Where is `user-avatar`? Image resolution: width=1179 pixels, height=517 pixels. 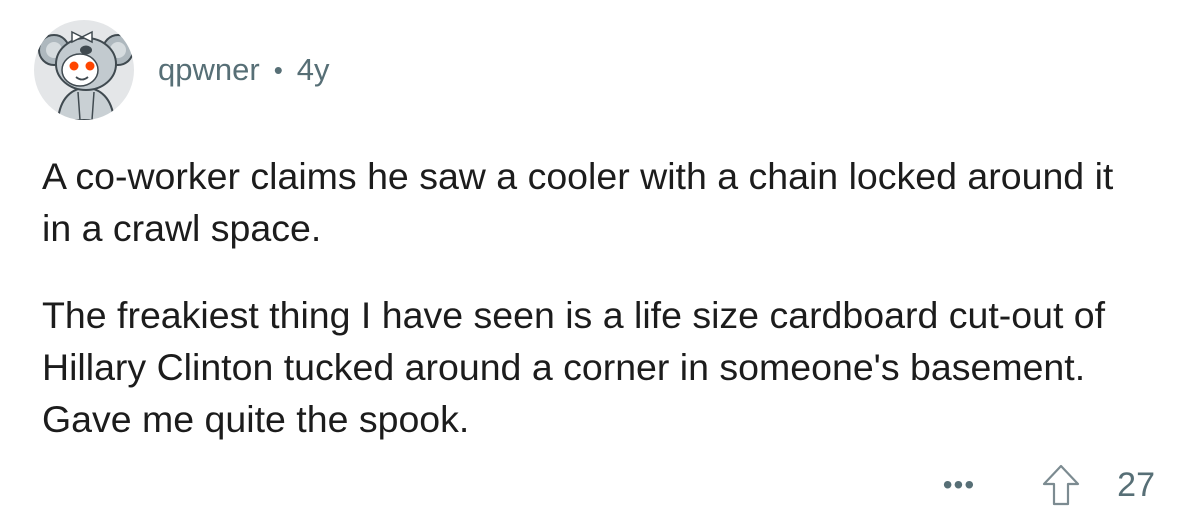
user-avatar is located at coordinates (84, 70).